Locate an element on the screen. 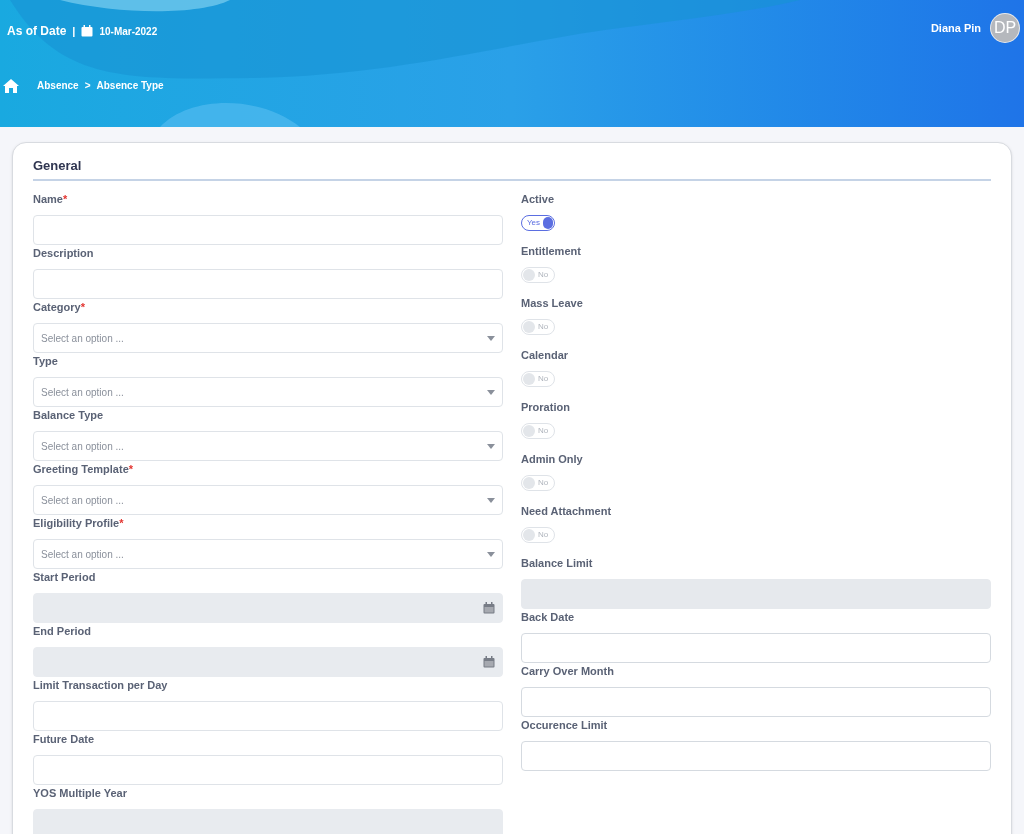 The height and width of the screenshot is (834, 1024). field-label: Calendar is located at coordinates (545, 355).